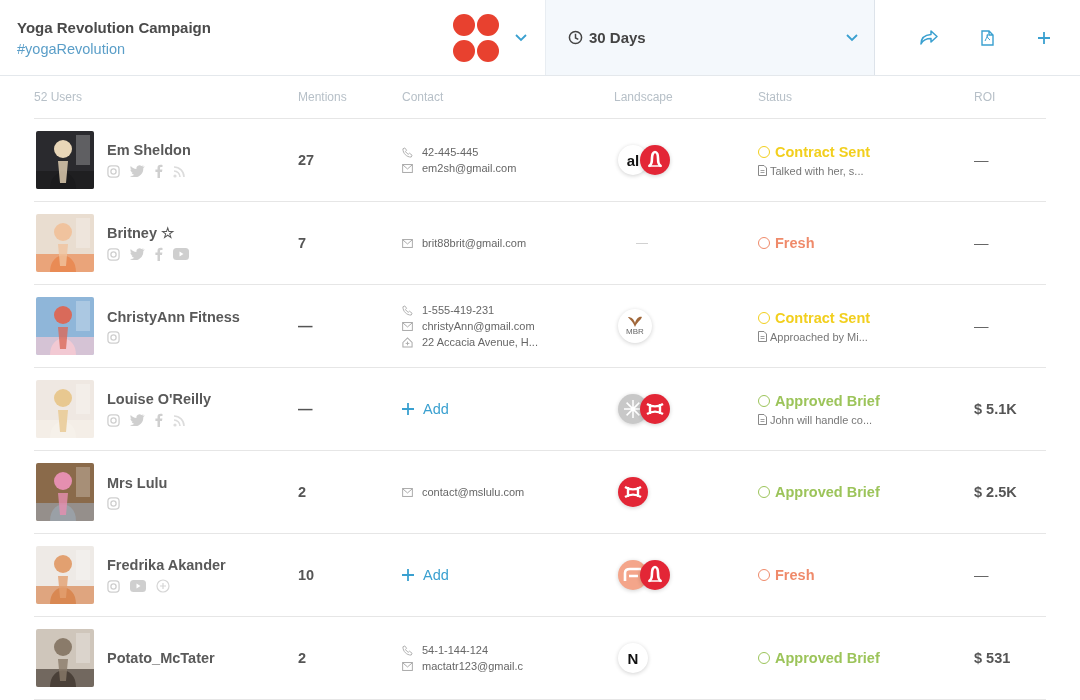 The width and height of the screenshot is (1080, 700). What do you see at coordinates (474, 243) in the screenshot?
I see `contact-detail: brit88brit@gmail.com` at bounding box center [474, 243].